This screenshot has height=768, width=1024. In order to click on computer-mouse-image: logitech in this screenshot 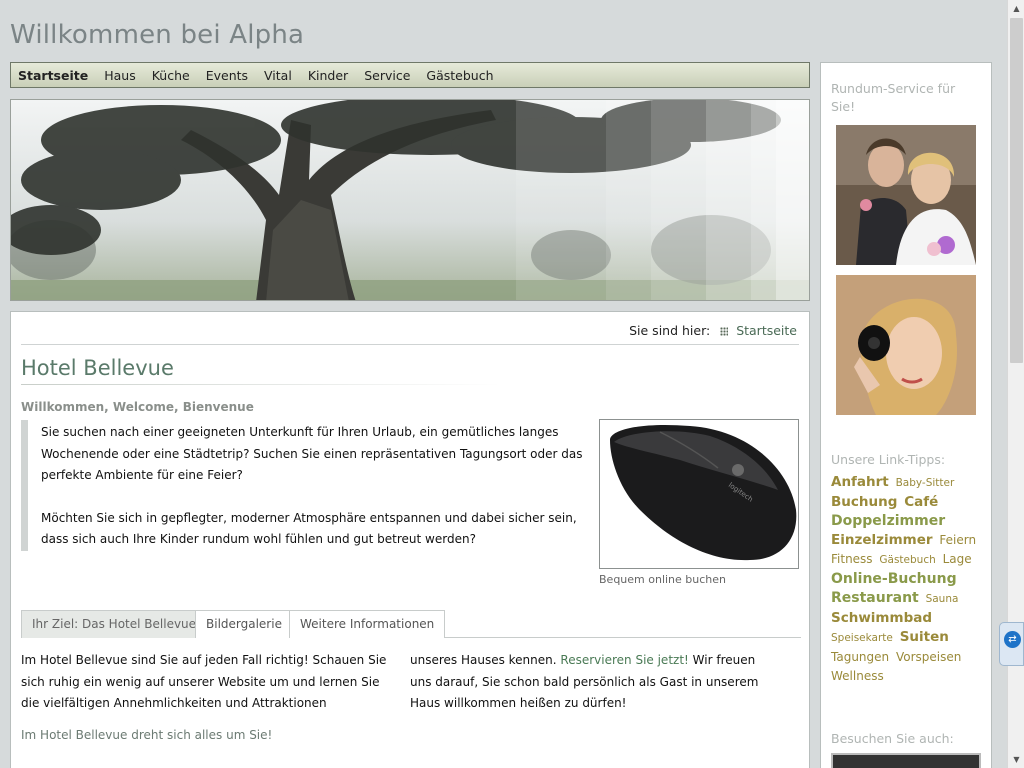, I will do `click(699, 494)`.